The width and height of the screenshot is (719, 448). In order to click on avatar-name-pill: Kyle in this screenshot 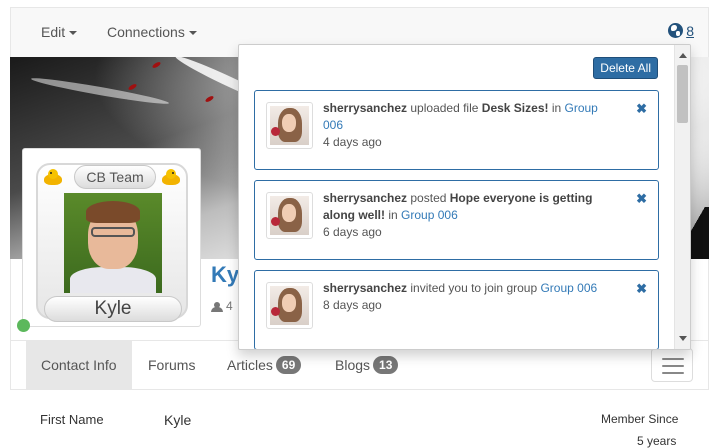, I will do `click(113, 309)`.